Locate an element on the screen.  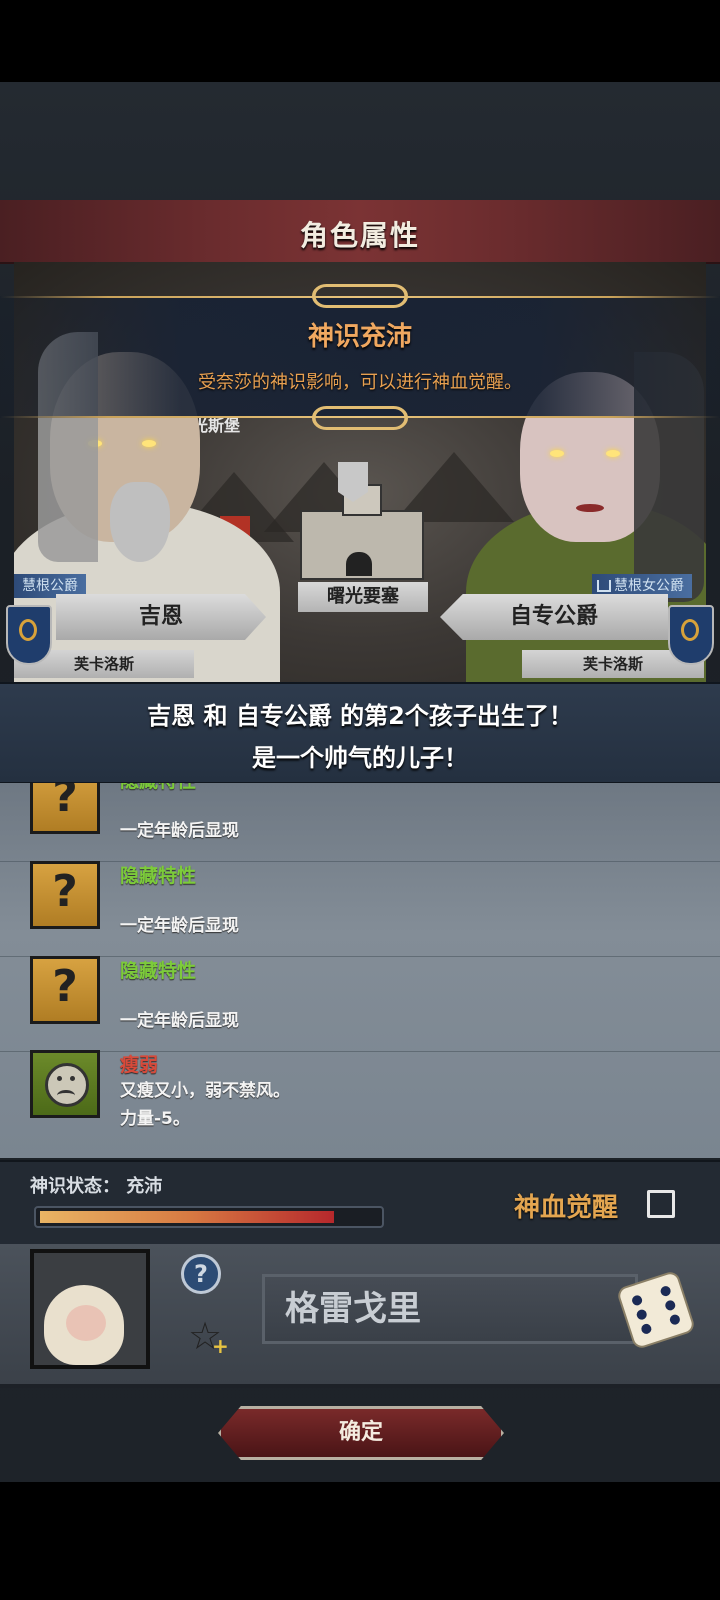
father-name-plate: 吉恩 is located at coordinates (161, 617).